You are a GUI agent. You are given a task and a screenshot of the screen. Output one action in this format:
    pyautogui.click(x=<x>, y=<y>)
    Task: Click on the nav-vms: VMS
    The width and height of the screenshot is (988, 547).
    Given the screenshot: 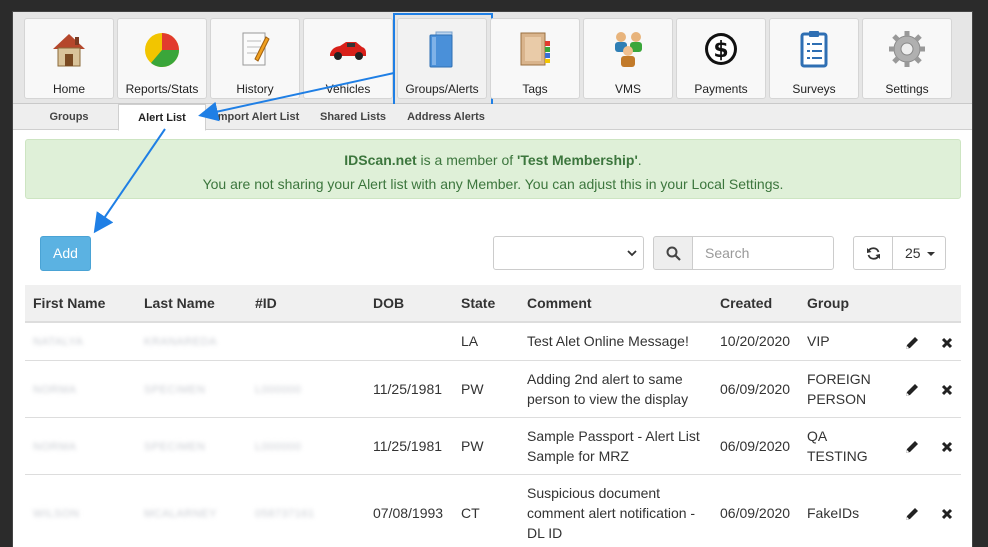 What is the action you would take?
    pyautogui.click(x=628, y=58)
    